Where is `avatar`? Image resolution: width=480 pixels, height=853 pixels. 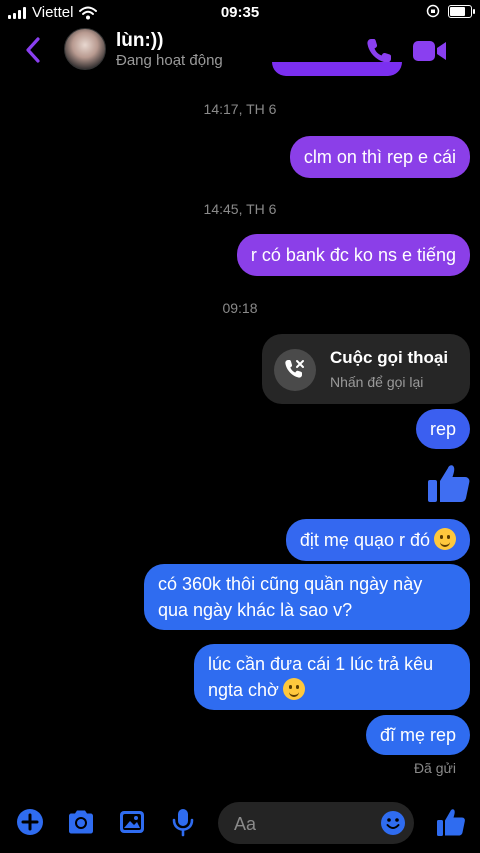 avatar is located at coordinates (85, 49).